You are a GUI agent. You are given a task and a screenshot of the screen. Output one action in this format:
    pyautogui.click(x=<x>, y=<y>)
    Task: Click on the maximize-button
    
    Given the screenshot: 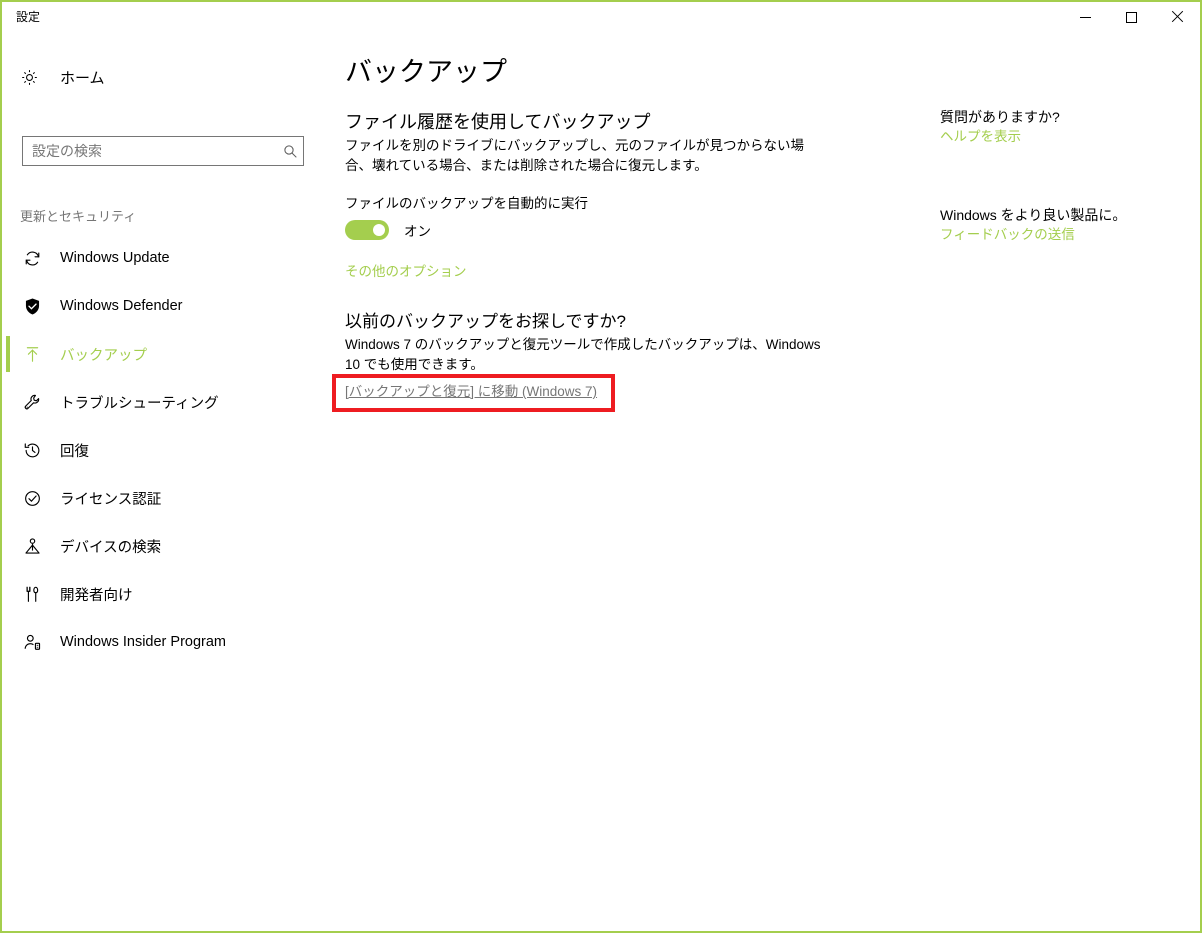 What is the action you would take?
    pyautogui.click(x=1131, y=17)
    